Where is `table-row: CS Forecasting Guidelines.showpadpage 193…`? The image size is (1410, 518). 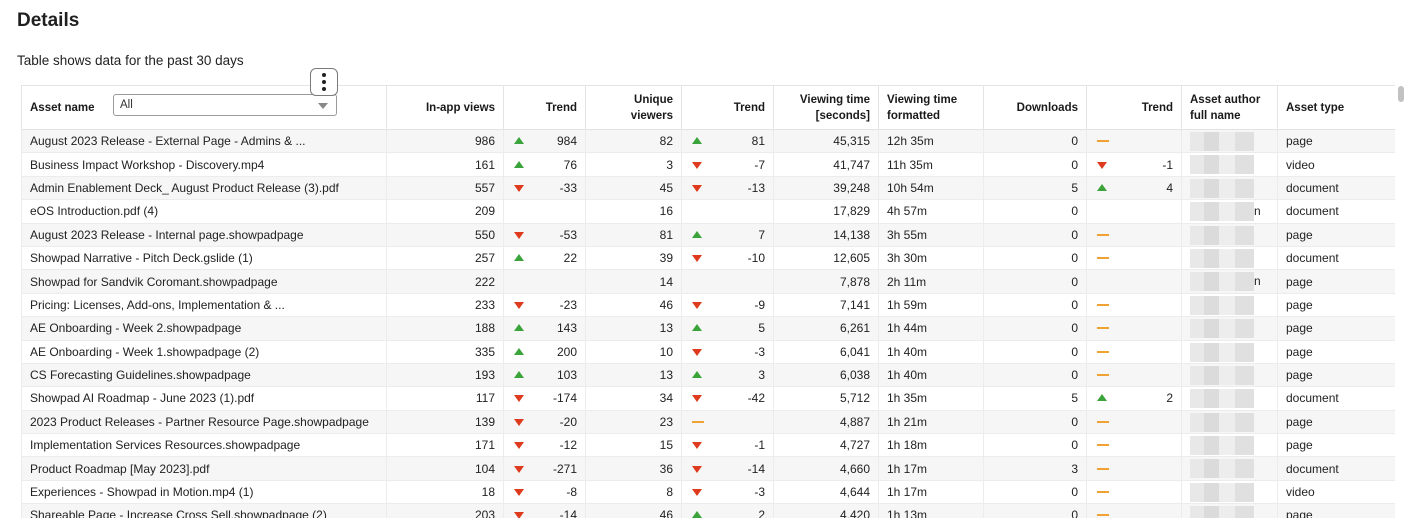 table-row: CS Forecasting Guidelines.showpadpage 193… is located at coordinates (708, 375).